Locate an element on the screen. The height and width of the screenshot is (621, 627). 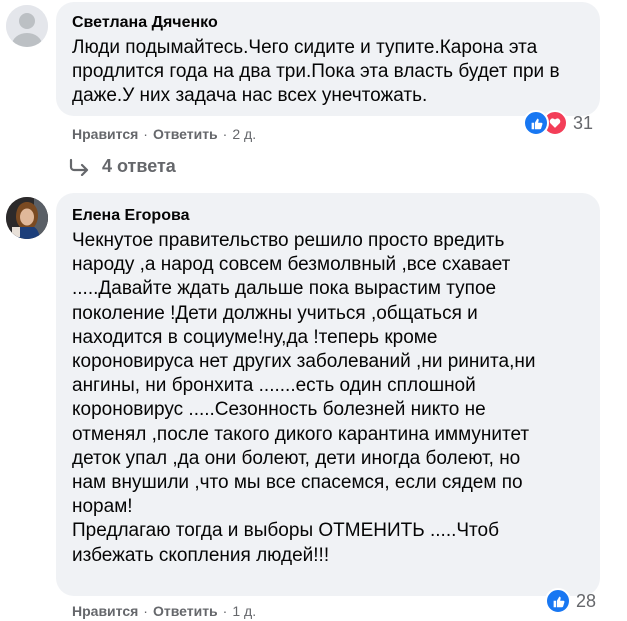
reaction-count: 31 is located at coordinates (583, 122).